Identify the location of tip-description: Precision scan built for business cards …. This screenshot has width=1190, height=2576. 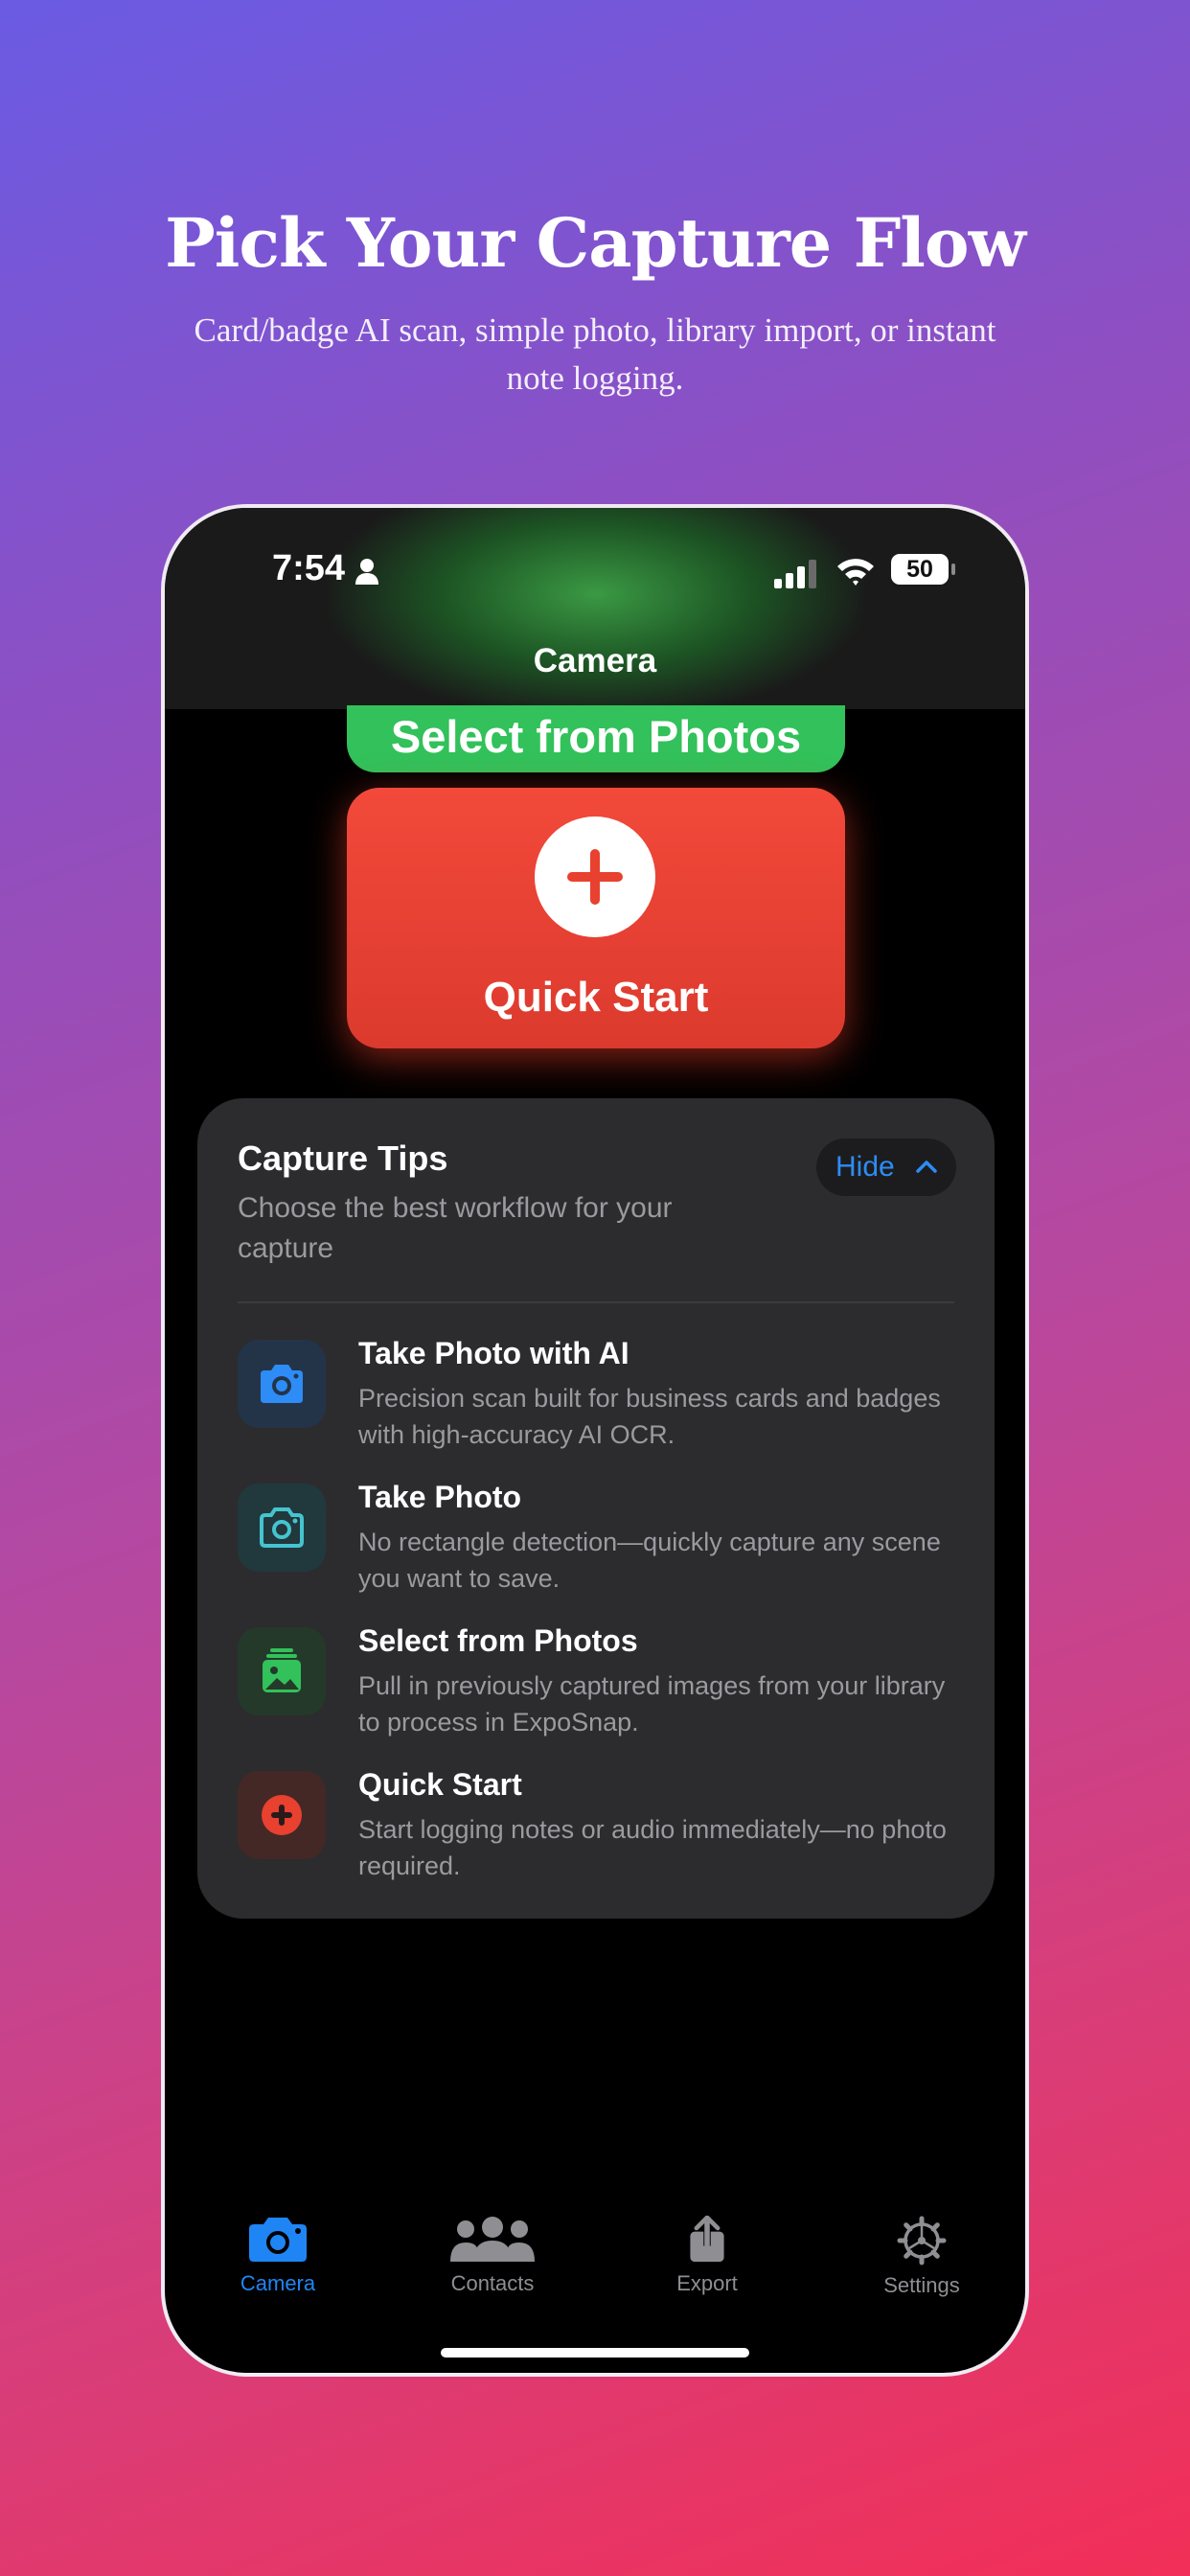
(650, 1416).